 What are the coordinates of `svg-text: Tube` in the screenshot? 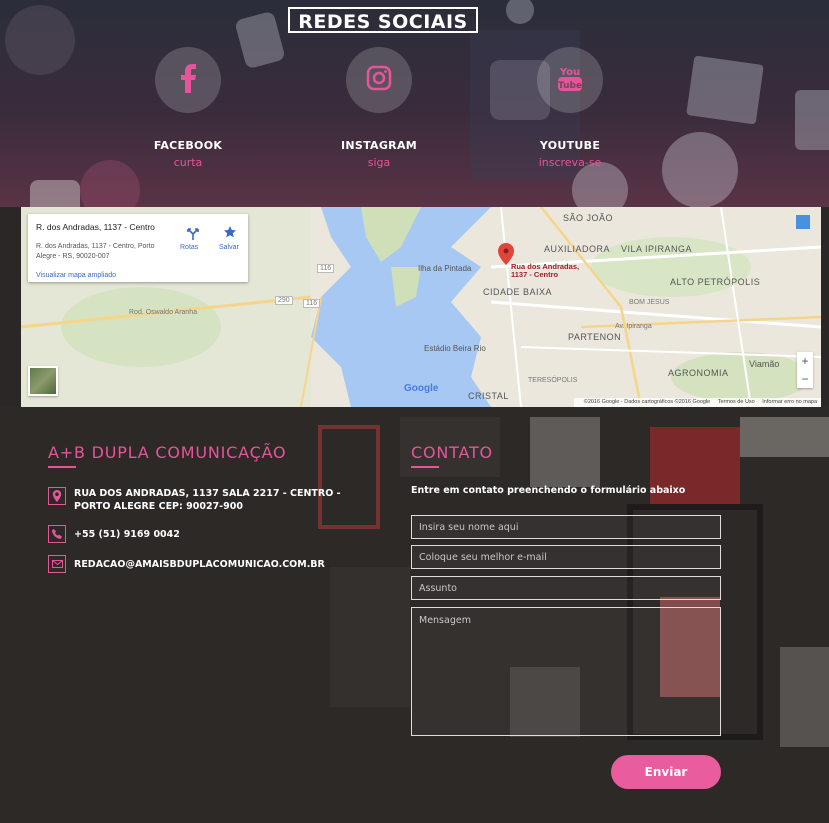 It's located at (570, 86).